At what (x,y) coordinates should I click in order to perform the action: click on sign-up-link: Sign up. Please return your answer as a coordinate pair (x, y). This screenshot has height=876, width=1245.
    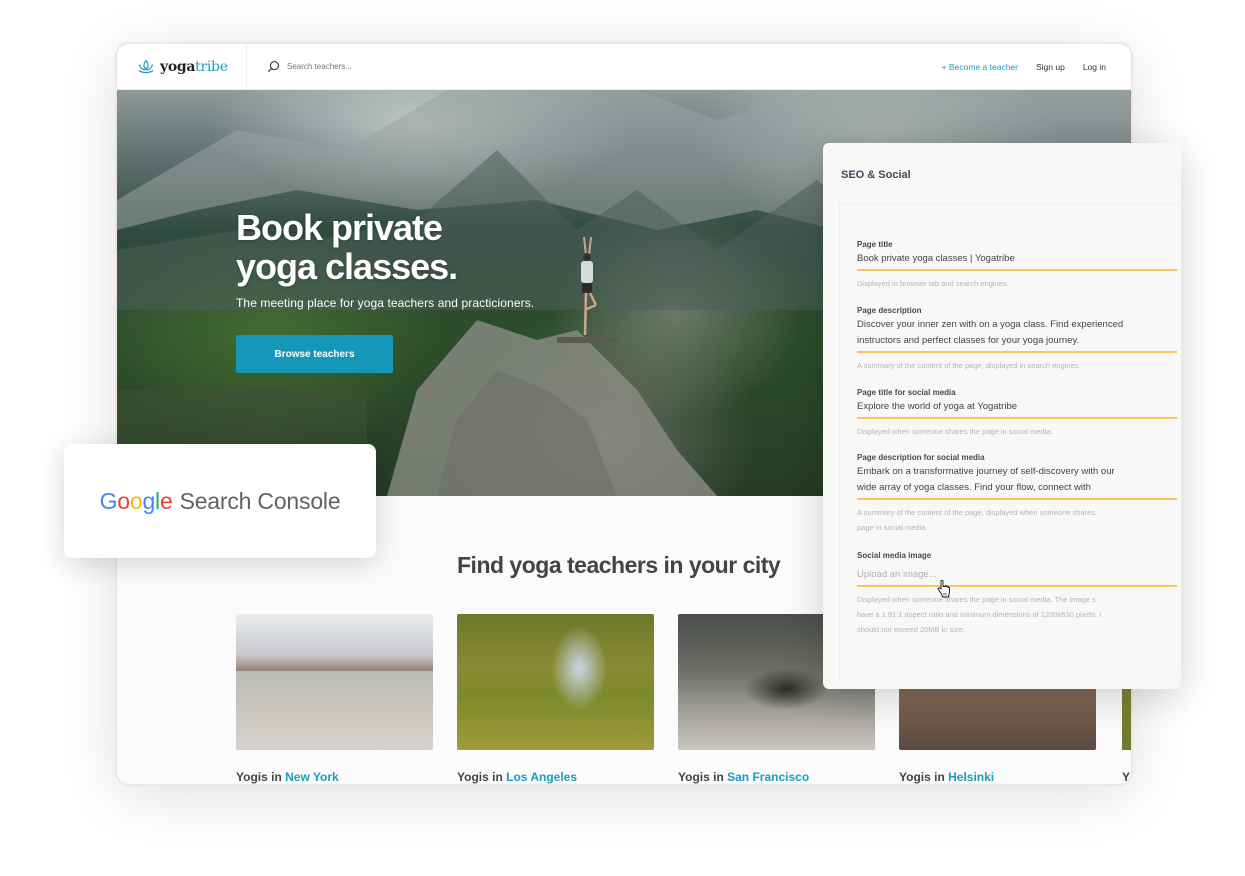
    Looking at the image, I should click on (1050, 67).